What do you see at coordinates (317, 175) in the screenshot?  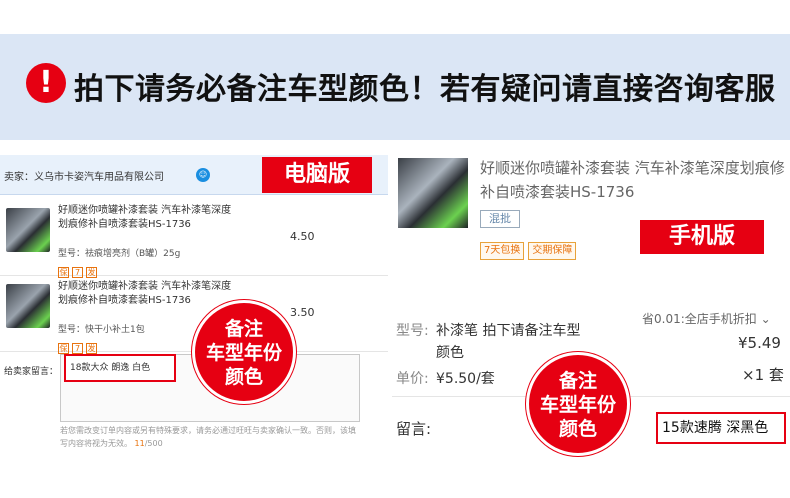 I see `pc-version-tag: 电脑版` at bounding box center [317, 175].